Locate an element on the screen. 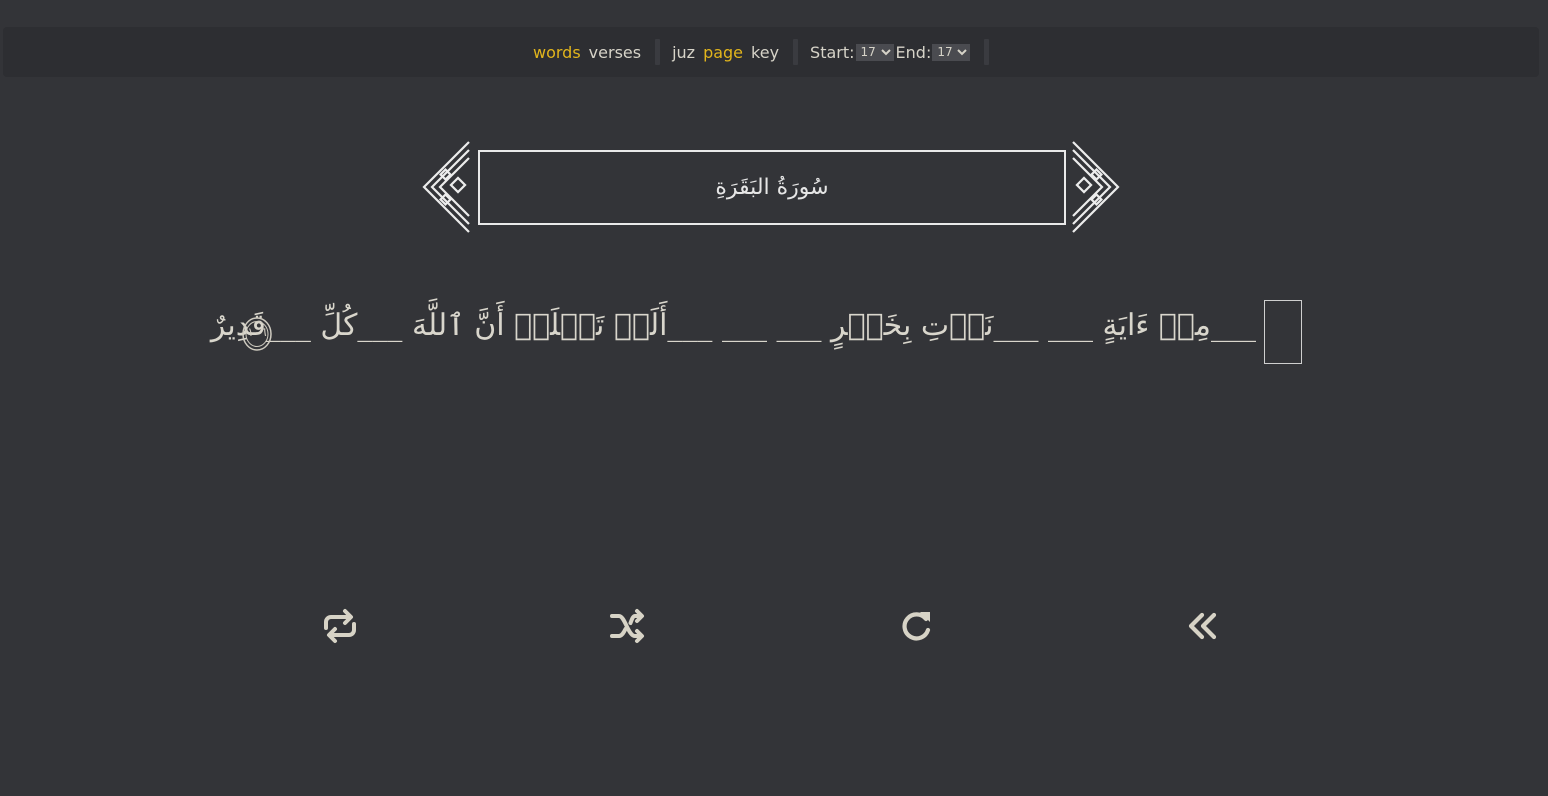 The height and width of the screenshot is (796, 1548). mode-words-link: words is located at coordinates (557, 52).